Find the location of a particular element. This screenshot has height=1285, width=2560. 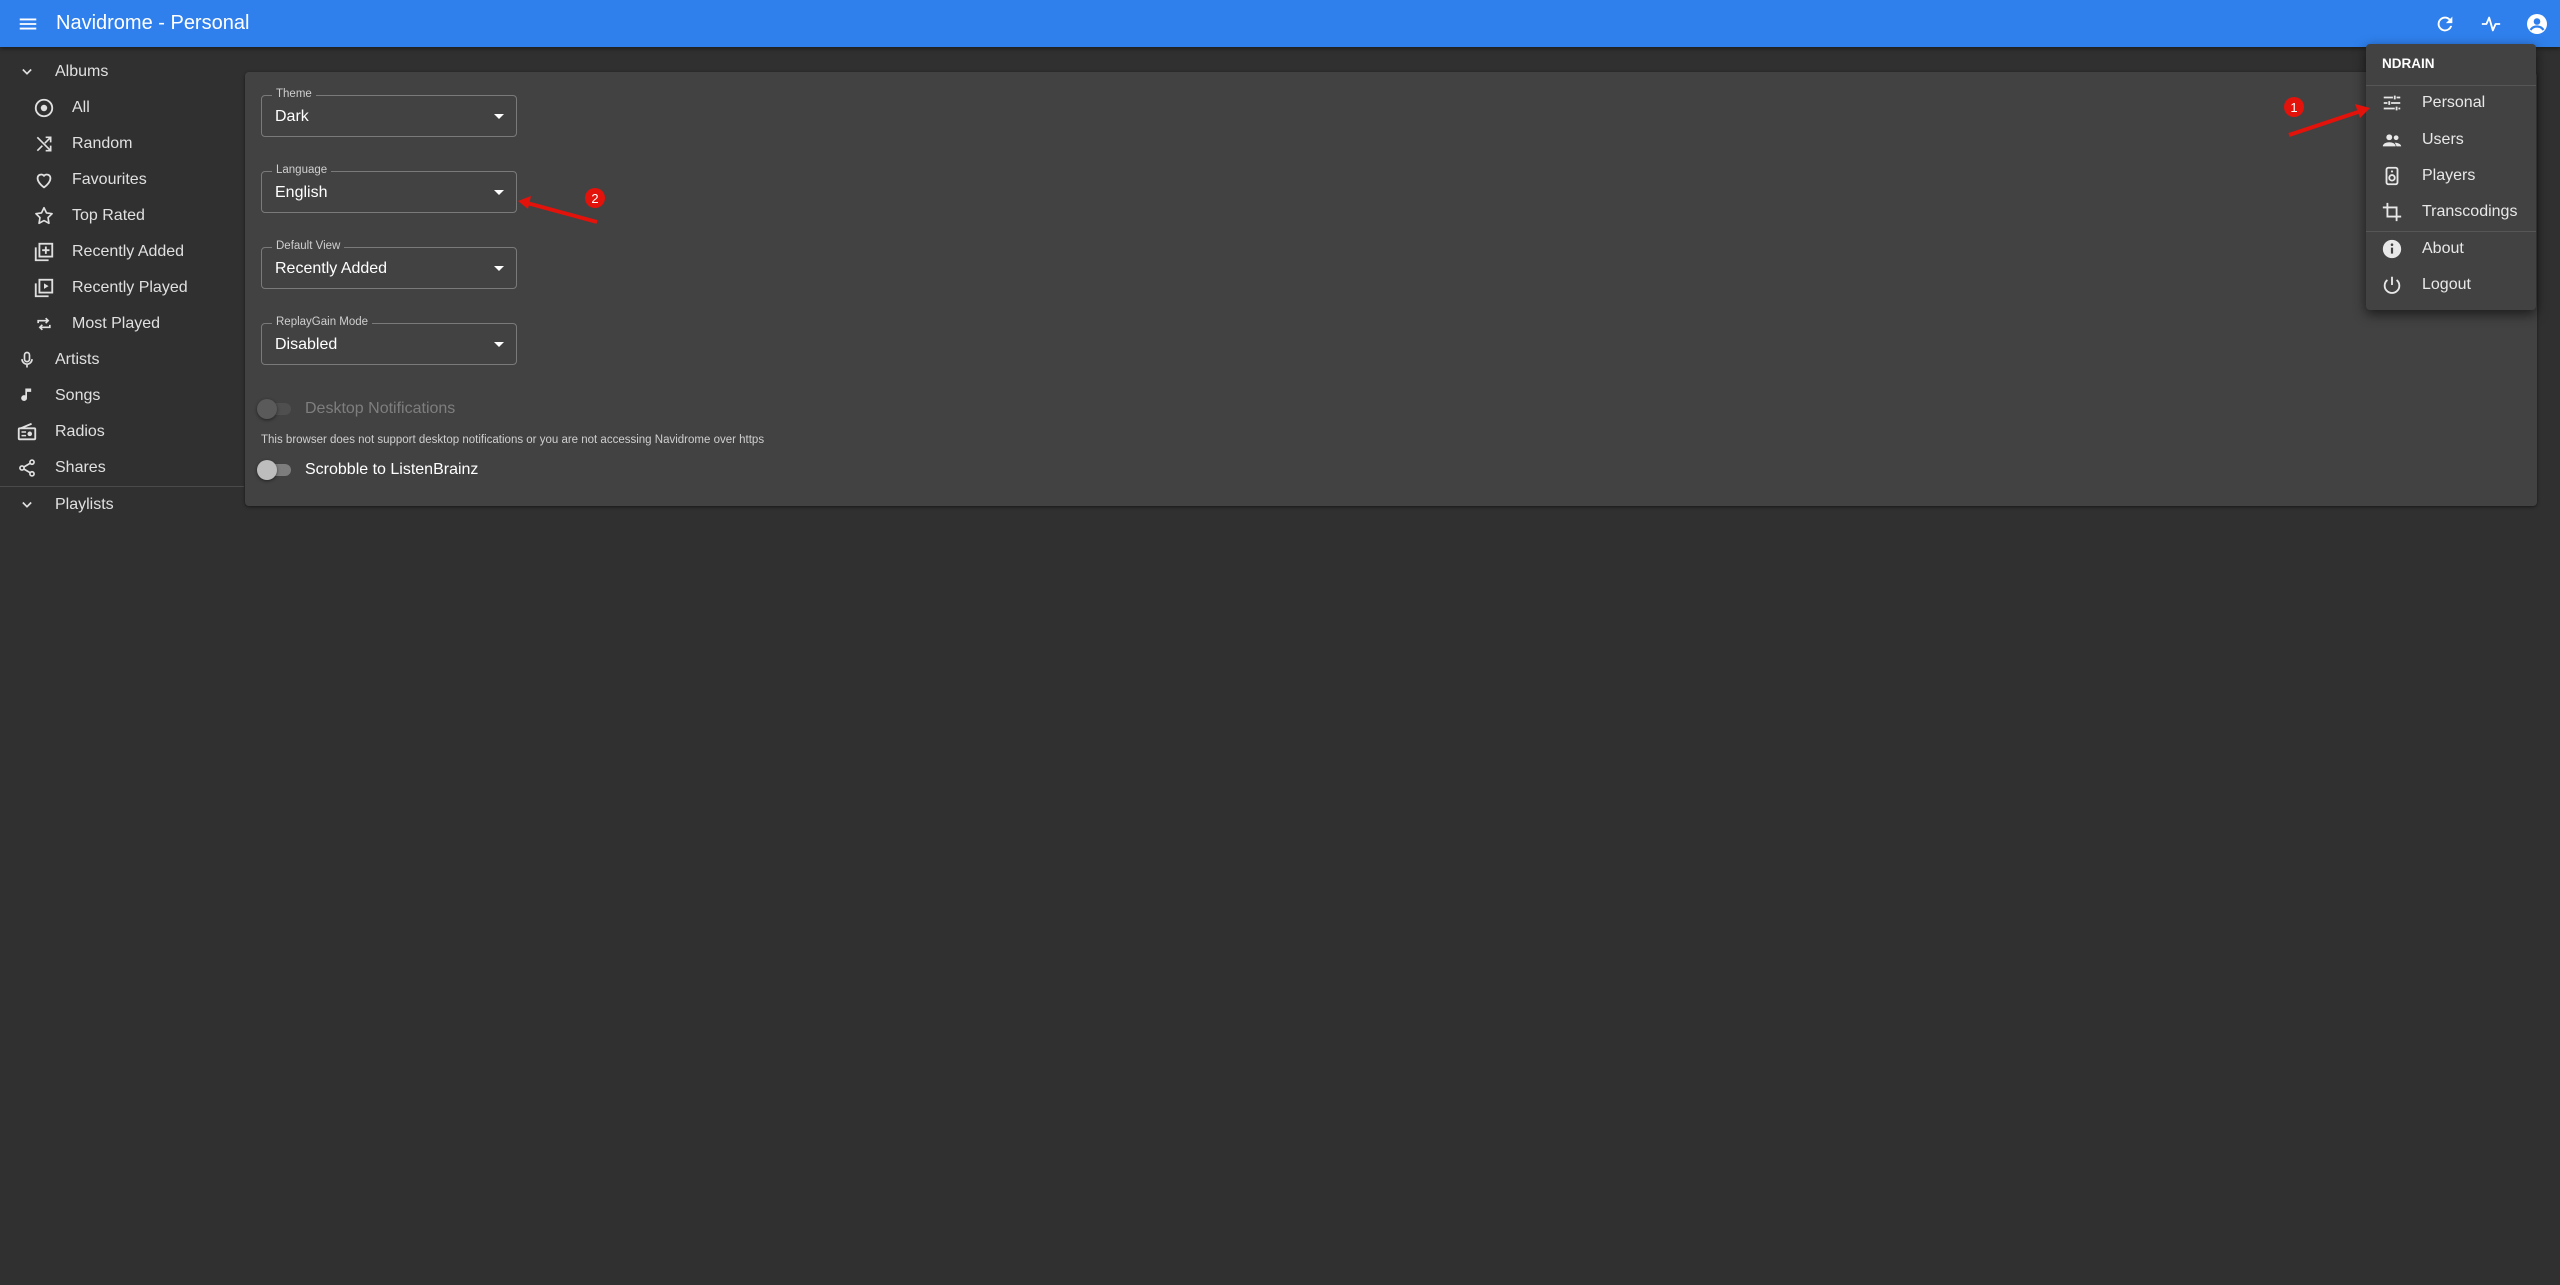

annotation-badge-2: 2 is located at coordinates (595, 198).